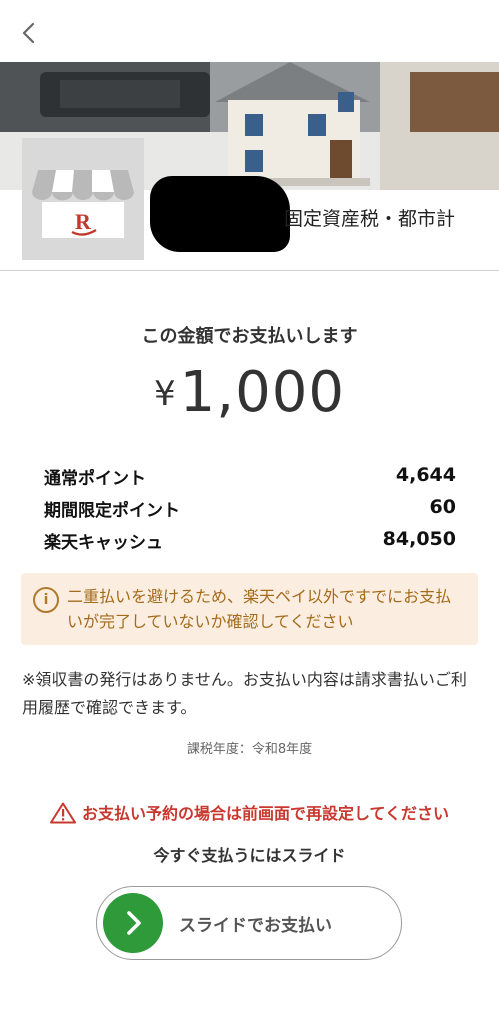  I want to click on currency-symbol: ¥, so click(165, 394).